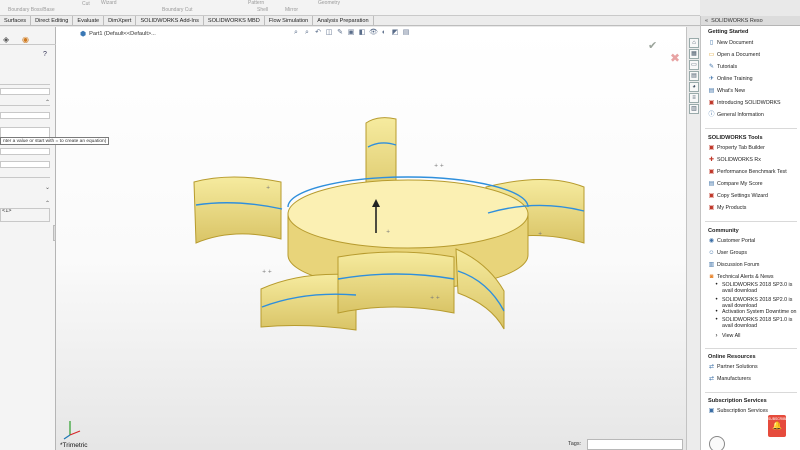  I want to click on partner-solutions-icon: ⇄, so click(711, 367).